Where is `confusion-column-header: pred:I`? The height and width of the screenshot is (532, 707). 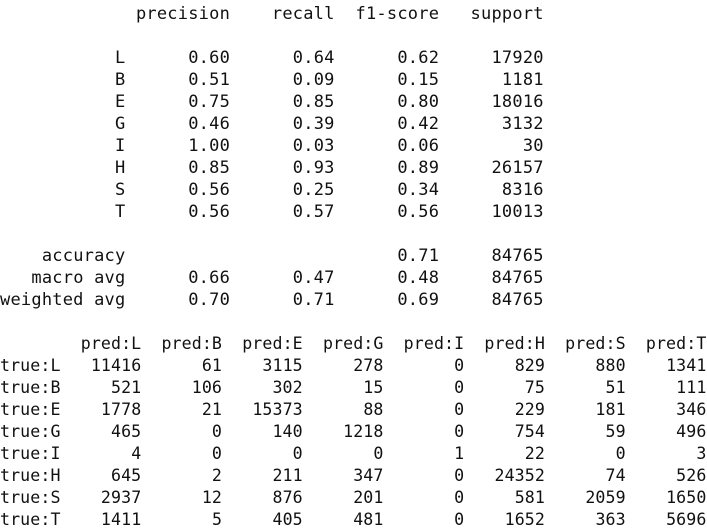
confusion-column-header: pred:I is located at coordinates (434, 343).